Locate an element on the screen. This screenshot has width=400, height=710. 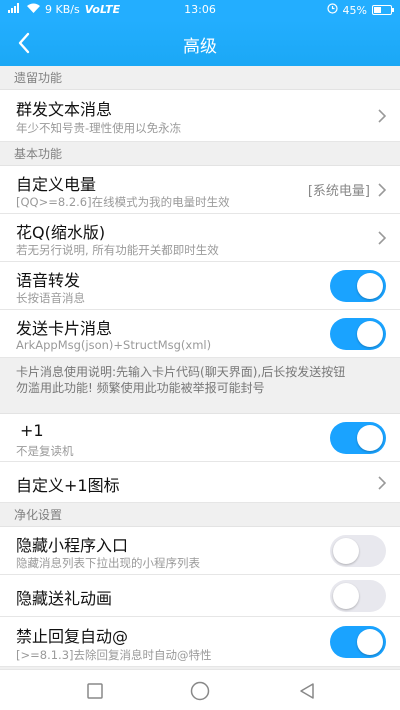
section-header-basic: 基本功能 is located at coordinates (200, 154).